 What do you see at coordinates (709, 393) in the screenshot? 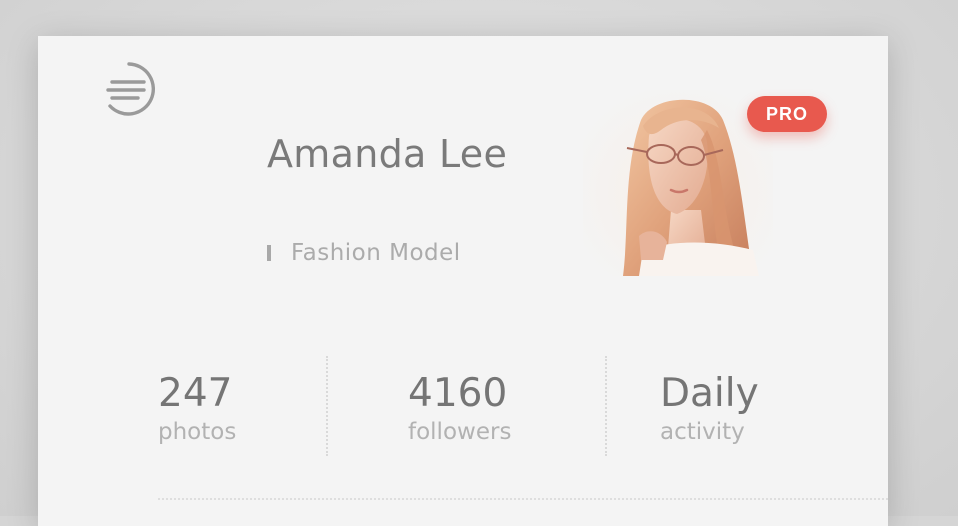
I see `stat-value: Daily` at bounding box center [709, 393].